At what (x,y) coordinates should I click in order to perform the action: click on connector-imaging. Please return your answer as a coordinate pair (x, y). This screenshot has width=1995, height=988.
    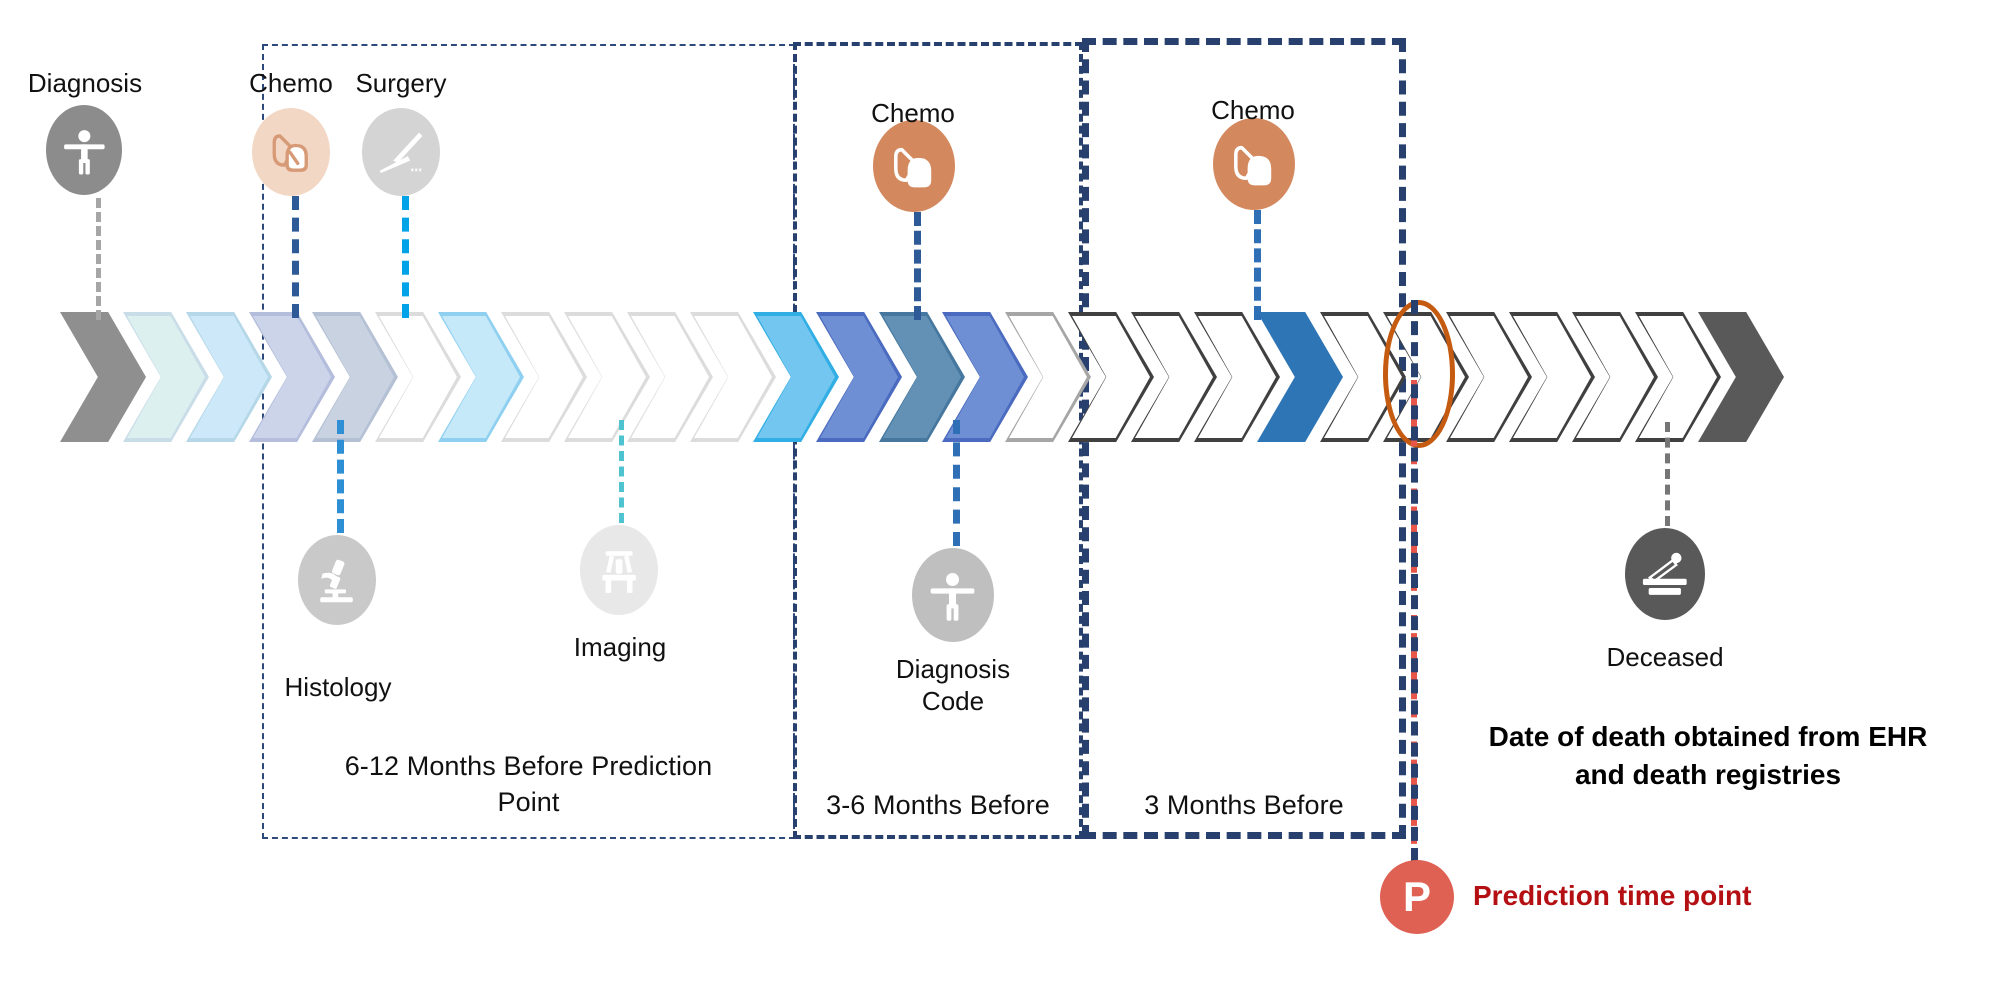
    Looking at the image, I should click on (621, 471).